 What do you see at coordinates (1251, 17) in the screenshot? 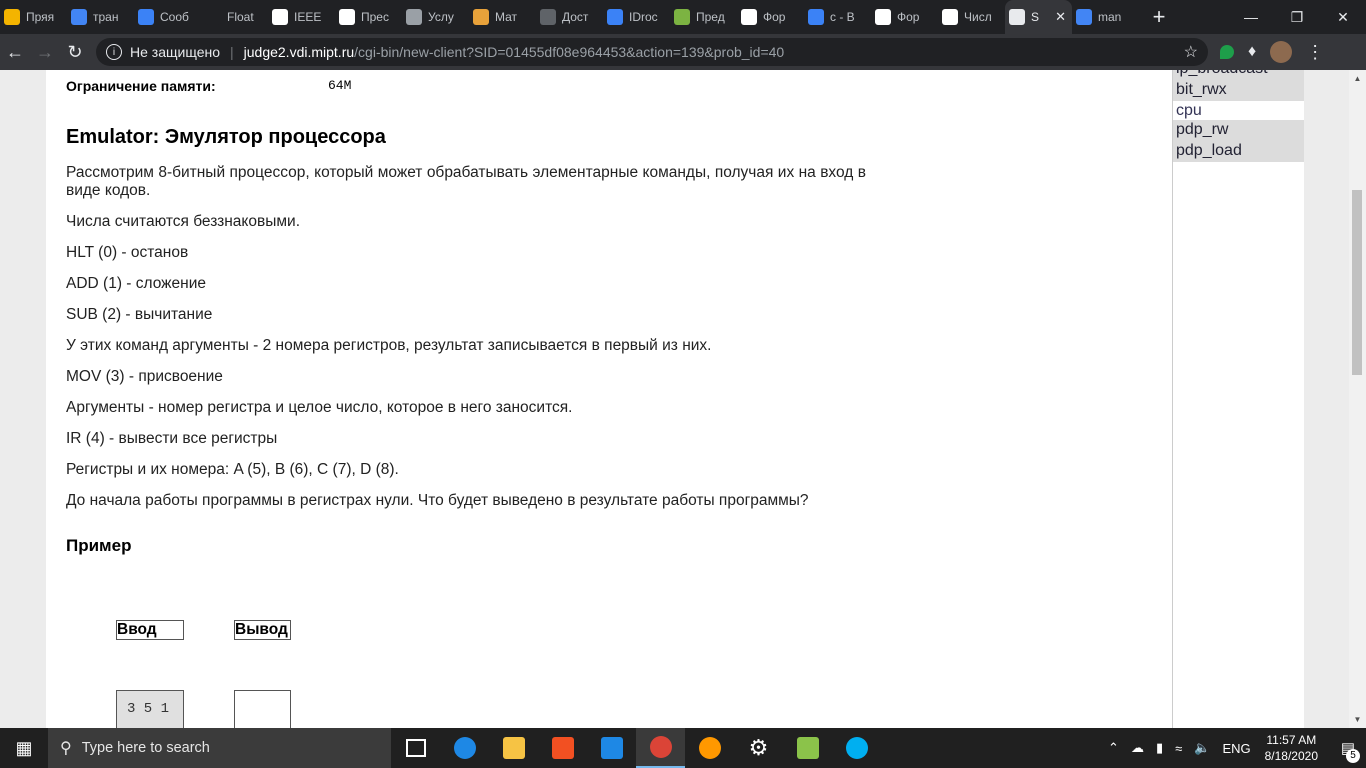
I see `minimize-icon: —` at bounding box center [1251, 17].